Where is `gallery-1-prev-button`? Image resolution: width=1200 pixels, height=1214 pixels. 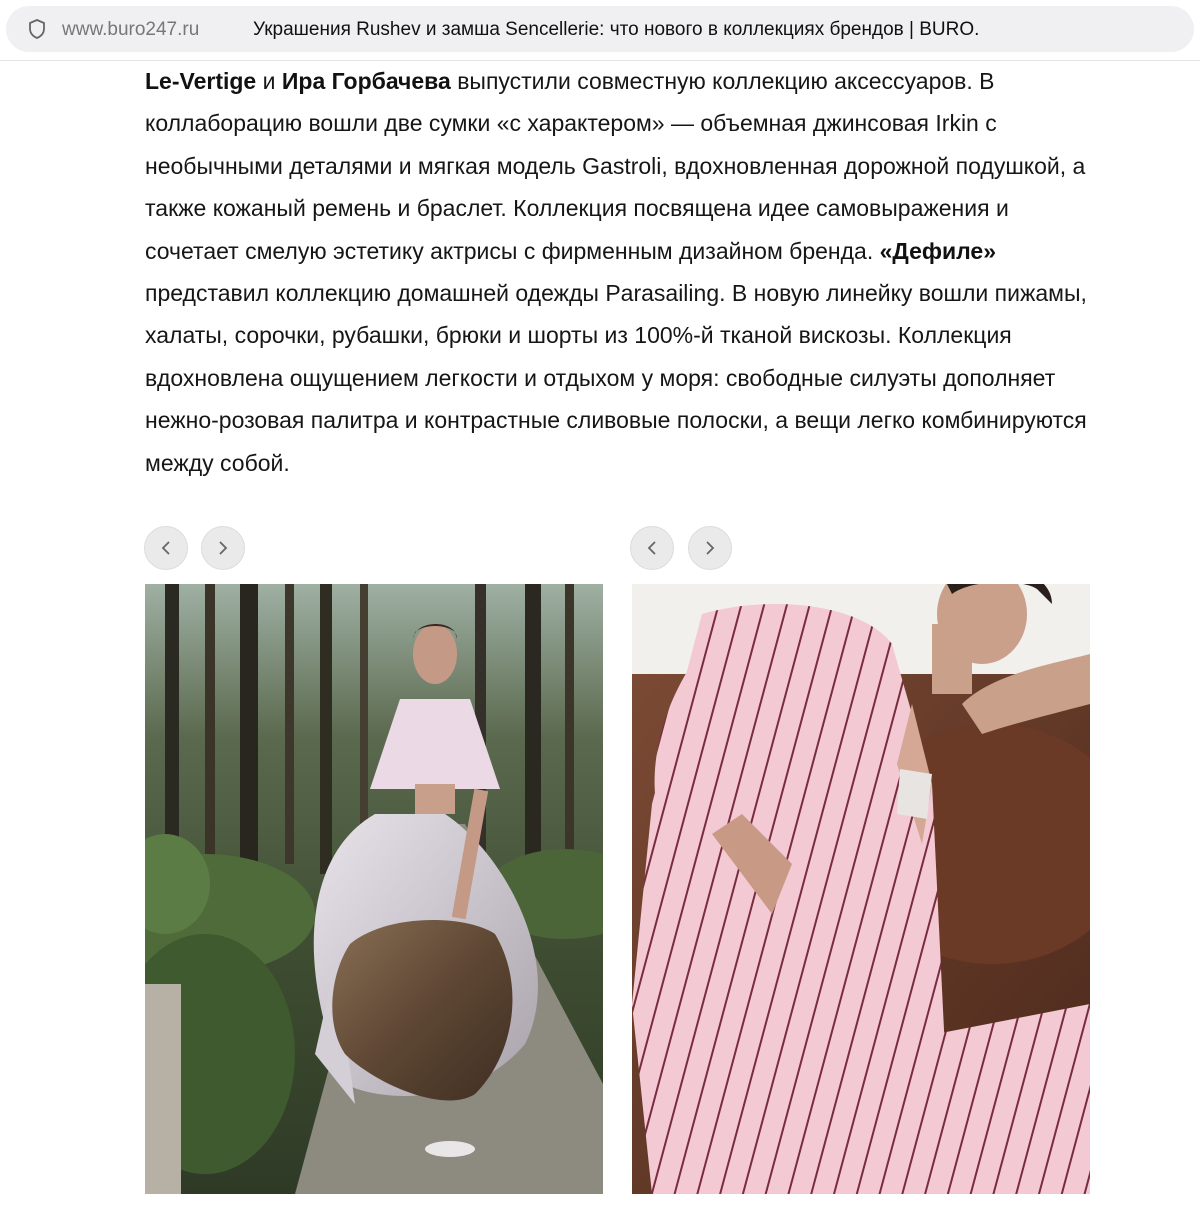
gallery-1-prev-button is located at coordinates (166, 548).